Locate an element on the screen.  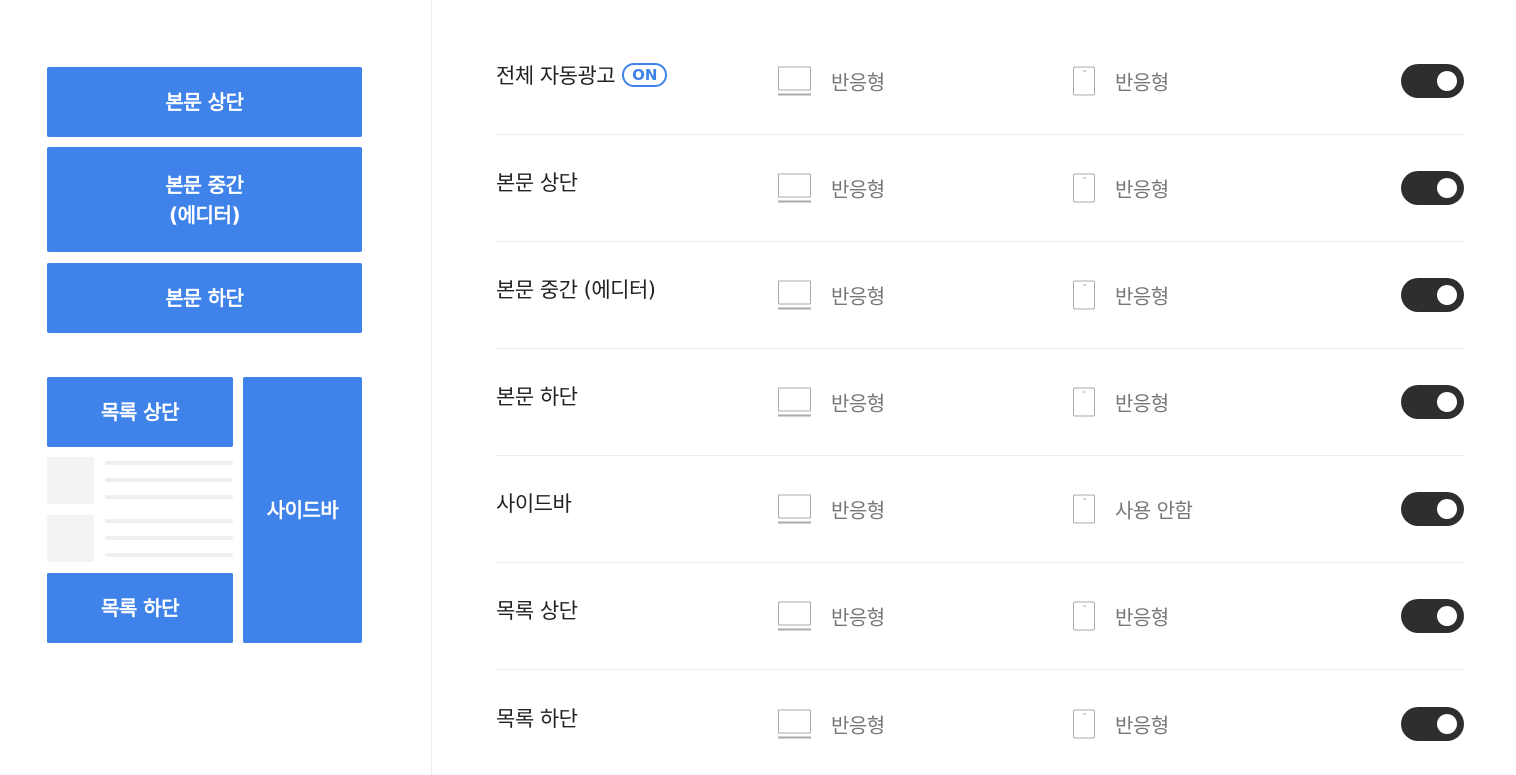
row-label: 목록 상단 is located at coordinates (537, 610).